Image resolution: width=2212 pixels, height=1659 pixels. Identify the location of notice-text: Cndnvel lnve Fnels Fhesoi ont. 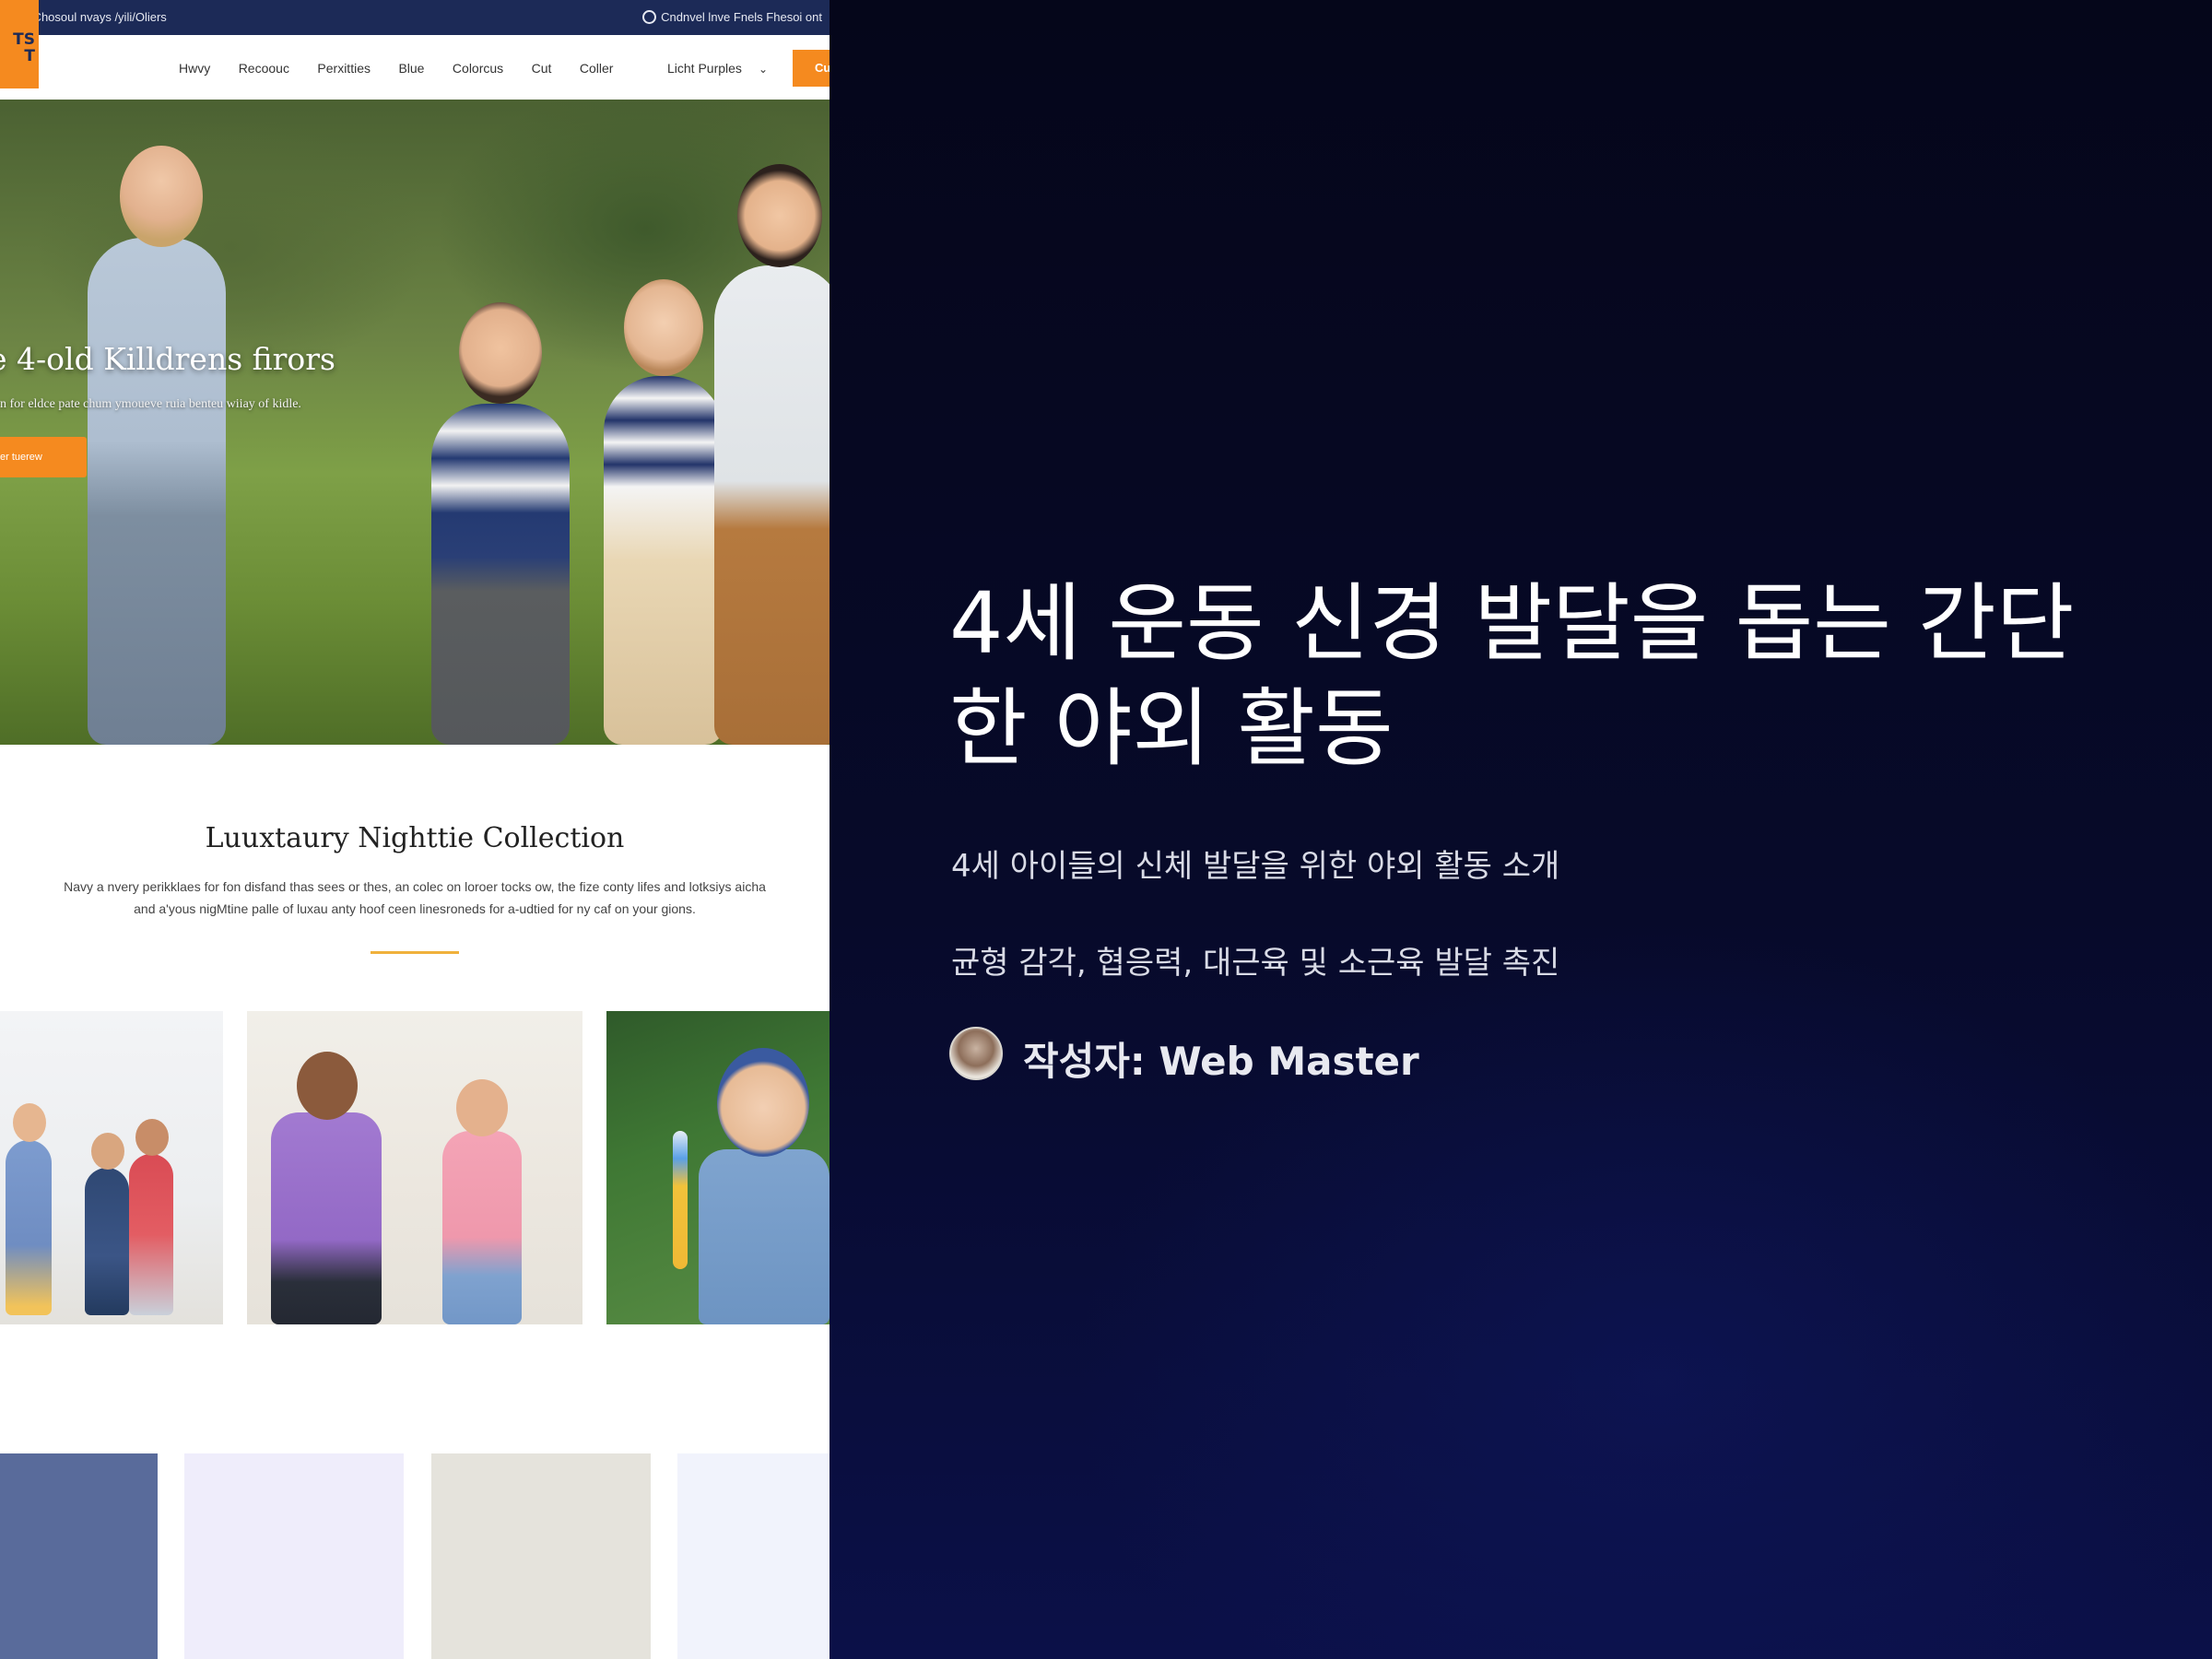
(741, 17).